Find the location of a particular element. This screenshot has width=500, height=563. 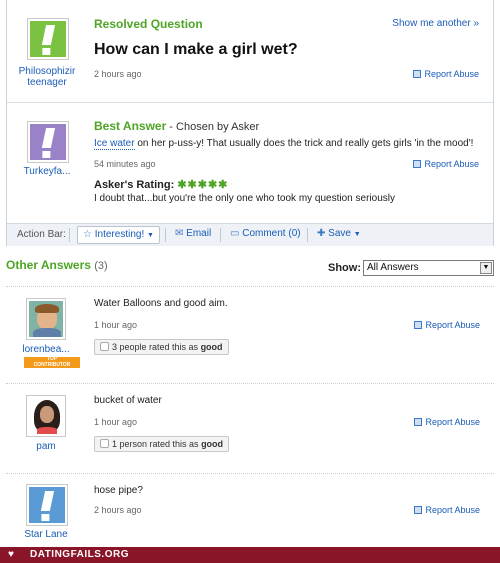

ice-water-link: Ice water is located at coordinates (114, 144).